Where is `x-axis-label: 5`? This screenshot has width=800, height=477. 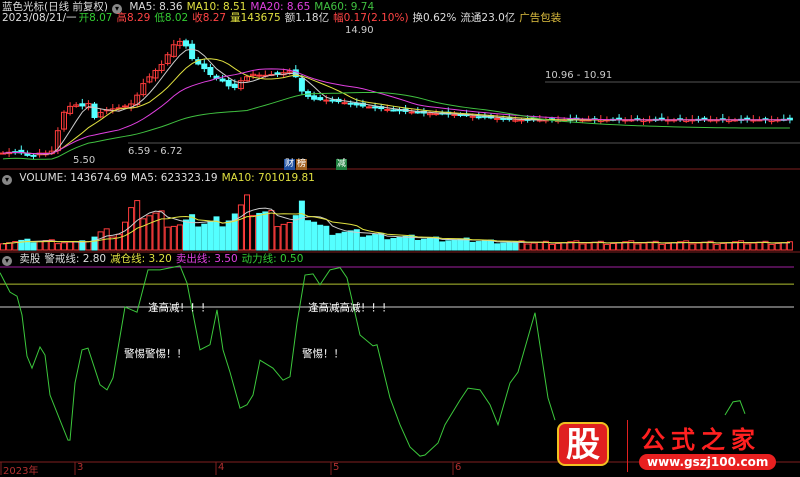 x-axis-label: 5 is located at coordinates (336, 467).